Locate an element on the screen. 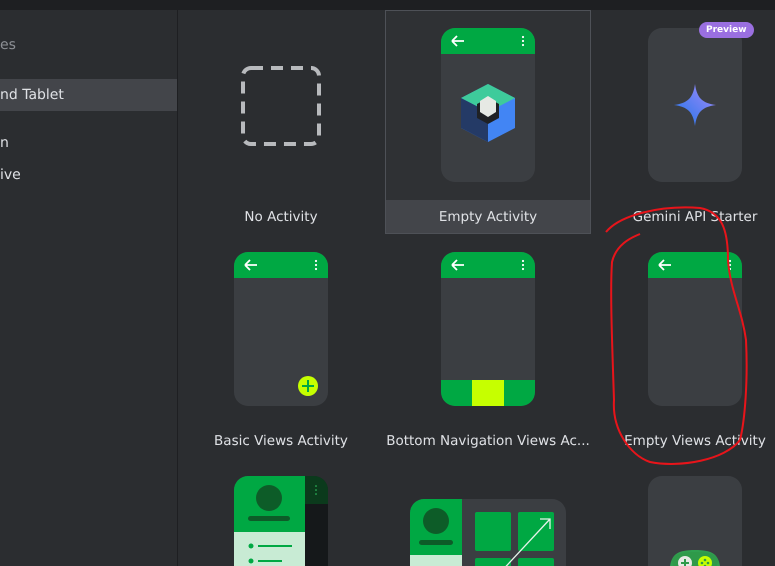  sidebar-item: nd Tablet is located at coordinates (88, 95).